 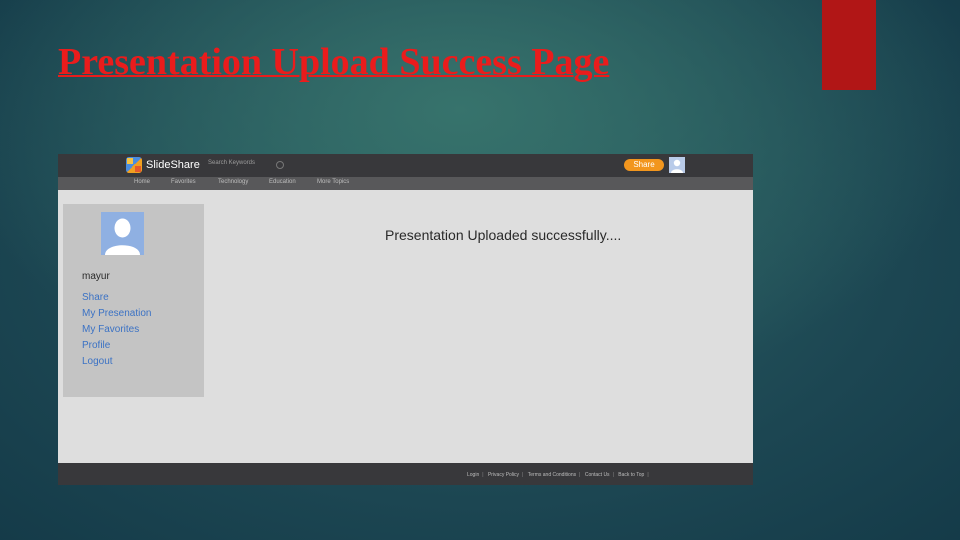 I want to click on footer-link-contact-us: Contact Us, so click(x=597, y=475).